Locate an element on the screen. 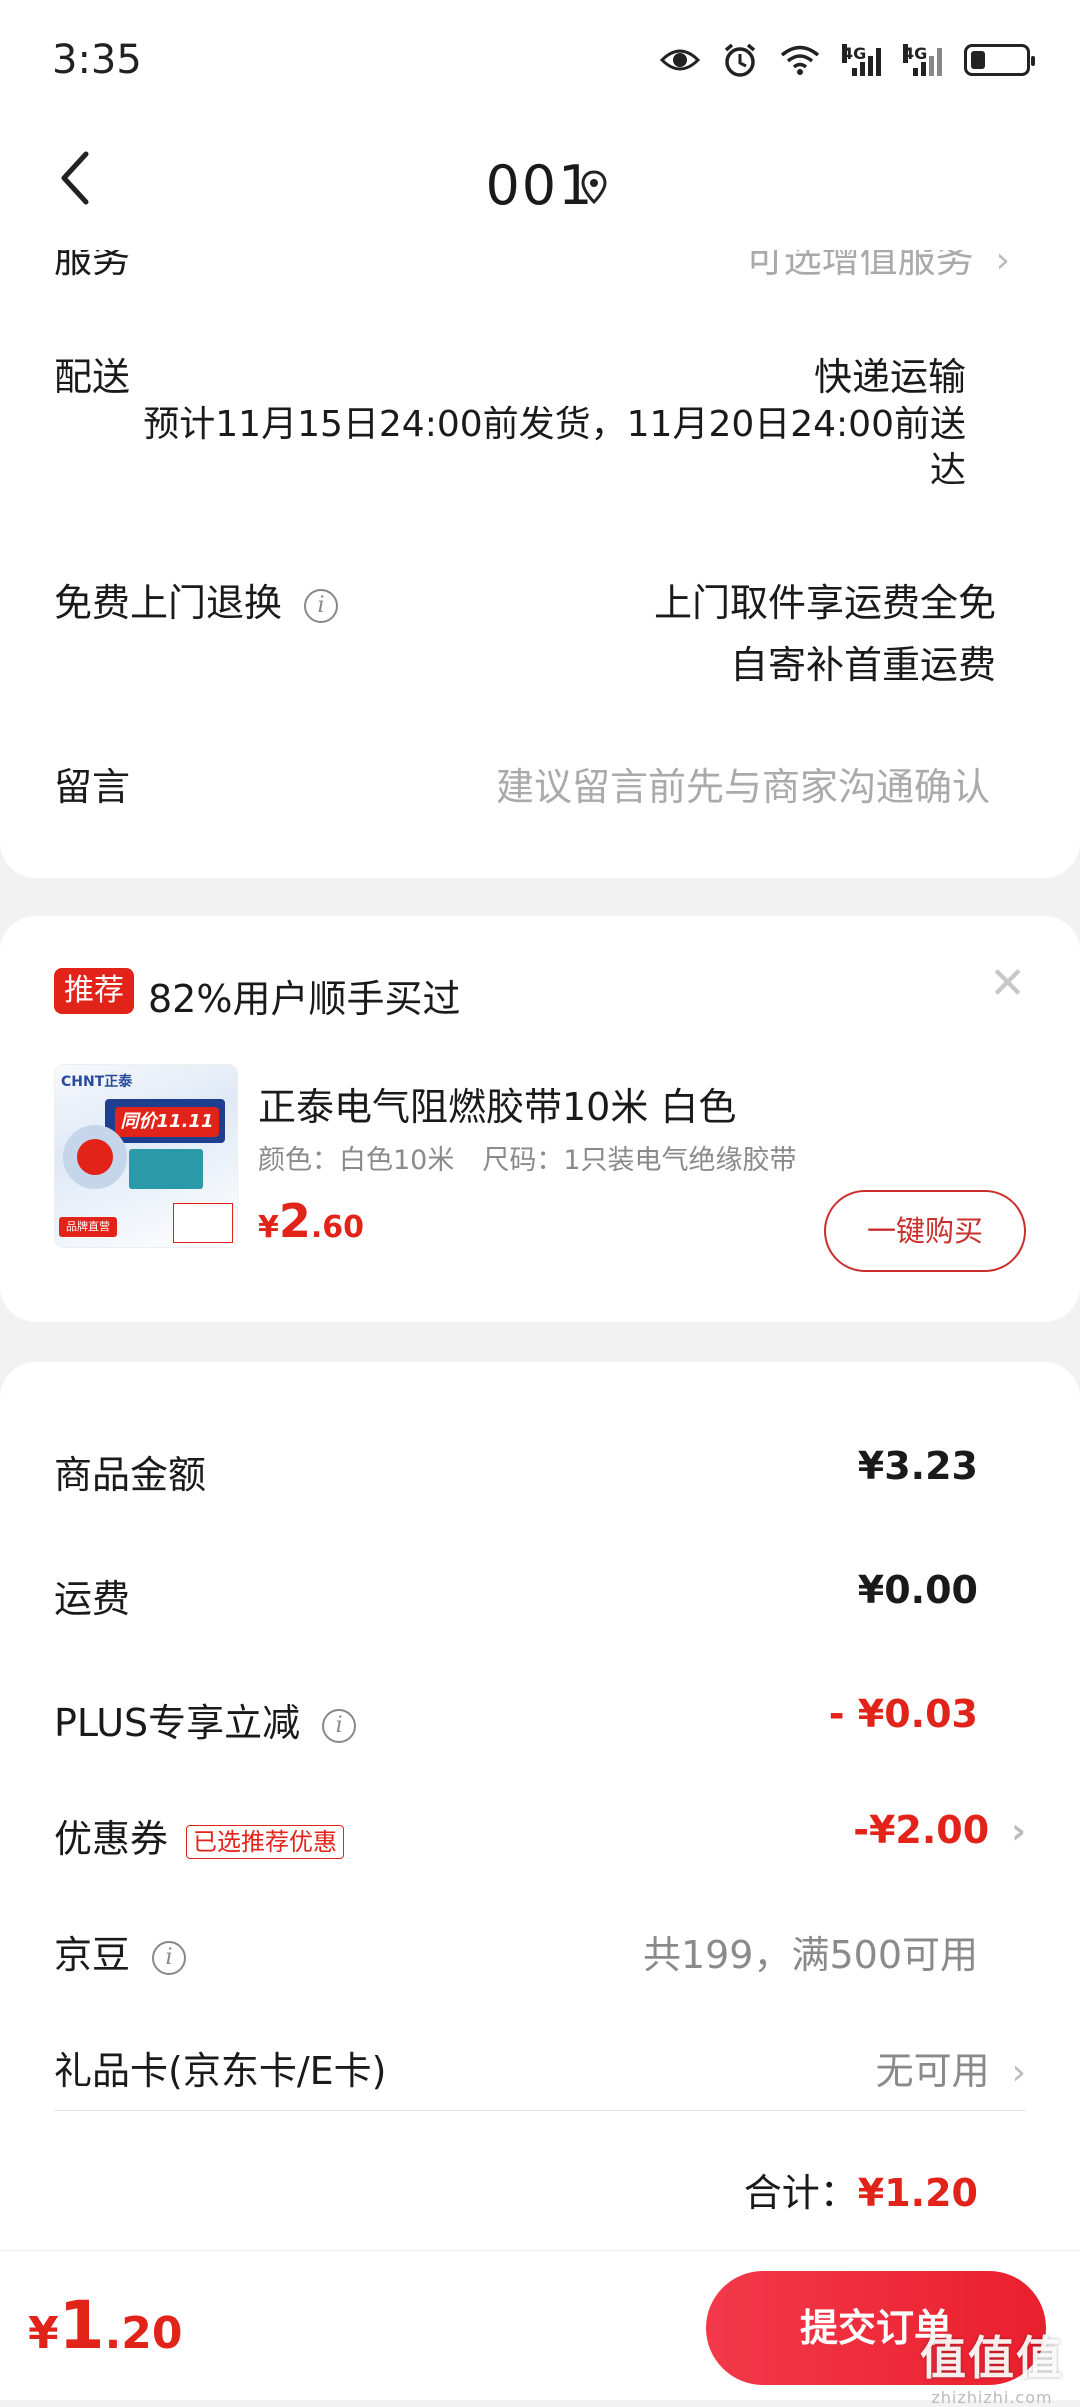 The width and height of the screenshot is (1080, 2407). wifi-icon is located at coordinates (800, 60).